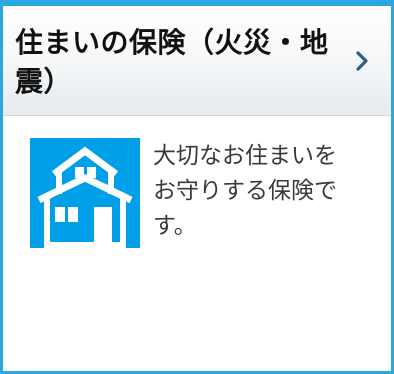  I want to click on house-icon, so click(85, 193).